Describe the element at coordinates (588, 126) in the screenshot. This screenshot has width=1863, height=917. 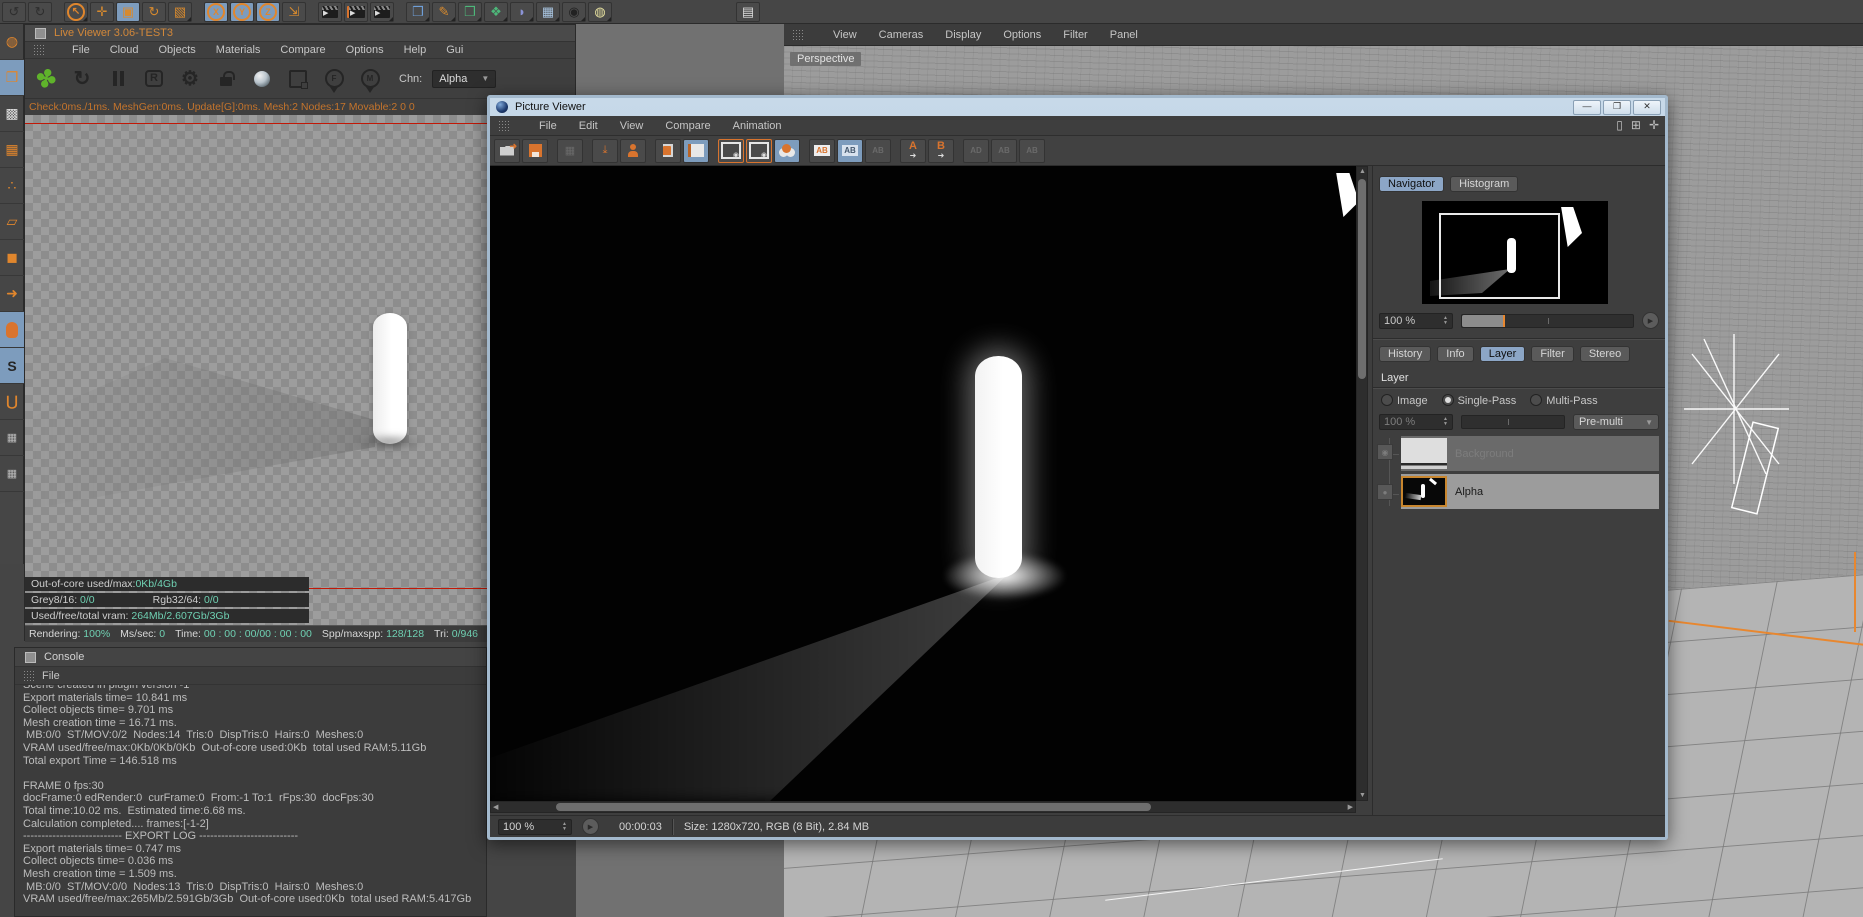
I see `pv-menu-edit: Edit` at that location.